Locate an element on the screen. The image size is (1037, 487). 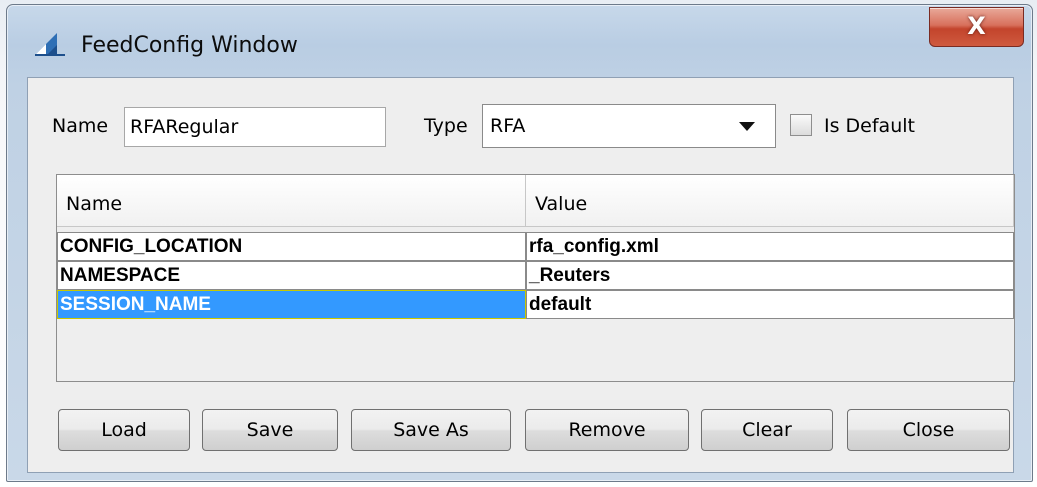
table-row: CONFIG_LOCATION rfa_config.xml is located at coordinates (535, 246).